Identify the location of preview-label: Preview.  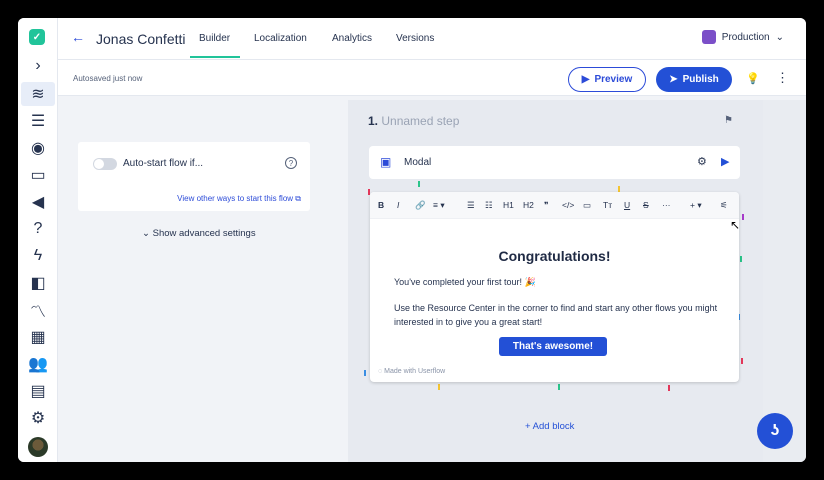
(613, 79).